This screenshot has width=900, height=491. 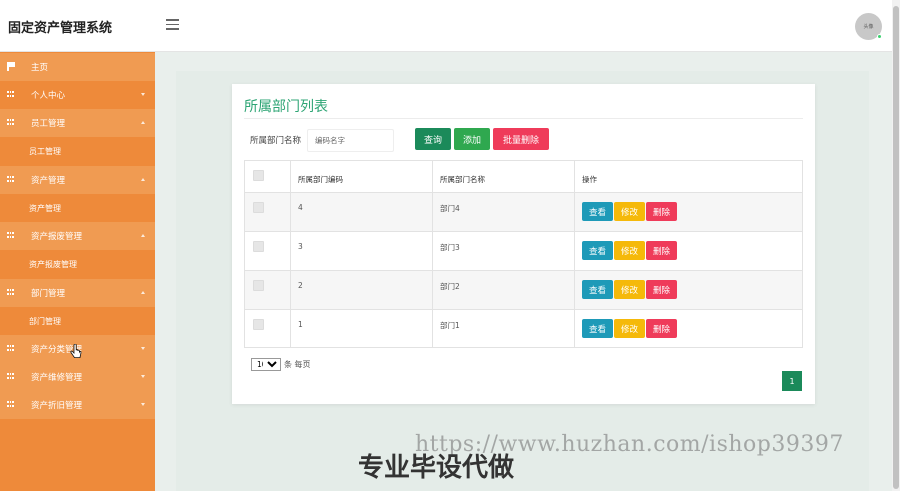 I want to click on sidebar-item-label: 个人中心, so click(x=48, y=96).